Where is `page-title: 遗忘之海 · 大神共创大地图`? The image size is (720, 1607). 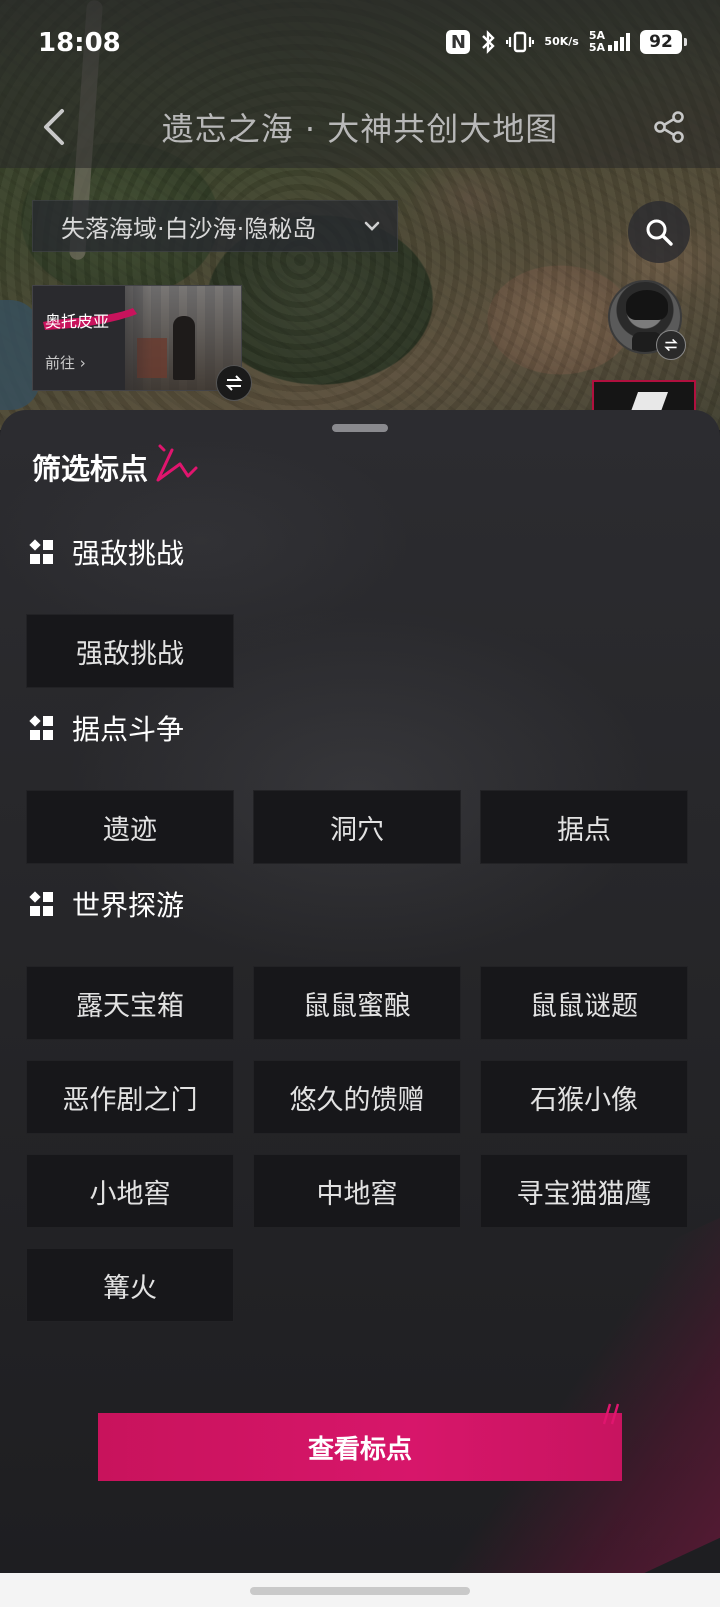 page-title: 遗忘之海 · 大神共创大地图 is located at coordinates (360, 129).